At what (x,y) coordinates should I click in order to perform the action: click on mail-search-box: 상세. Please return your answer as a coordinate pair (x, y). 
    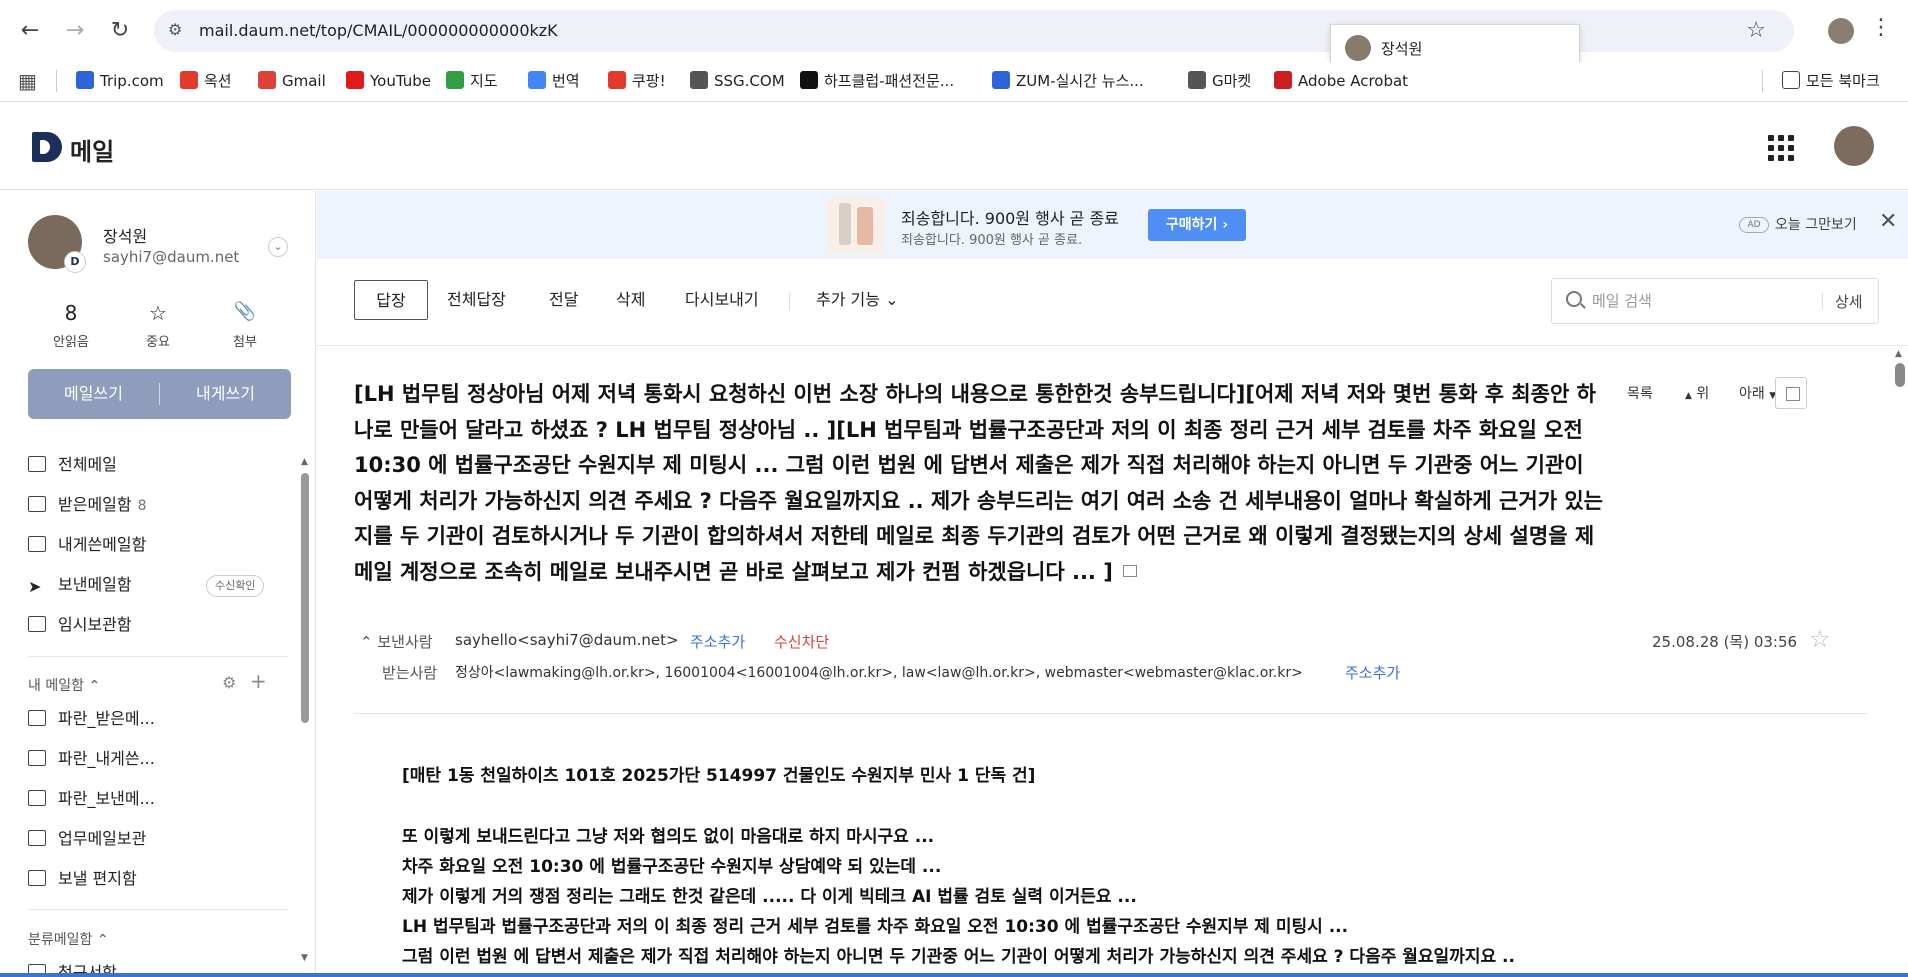
    Looking at the image, I should click on (1715, 301).